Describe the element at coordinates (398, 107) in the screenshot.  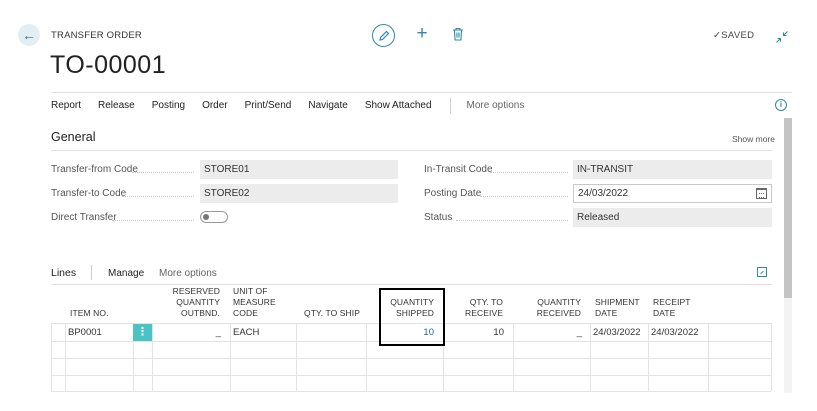
I see `action-show-attached: Show Attached` at that location.